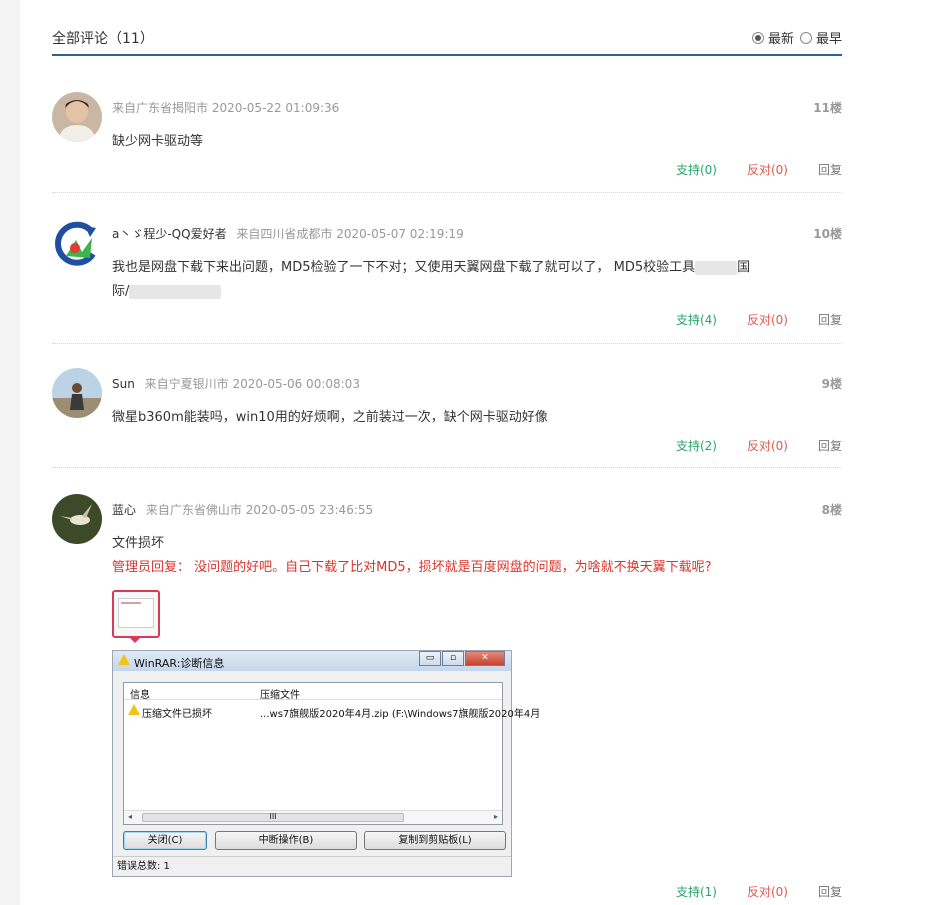 The height and width of the screenshot is (905, 928). What do you see at coordinates (831, 384) in the screenshot?
I see `floor-number: 9楼` at bounding box center [831, 384].